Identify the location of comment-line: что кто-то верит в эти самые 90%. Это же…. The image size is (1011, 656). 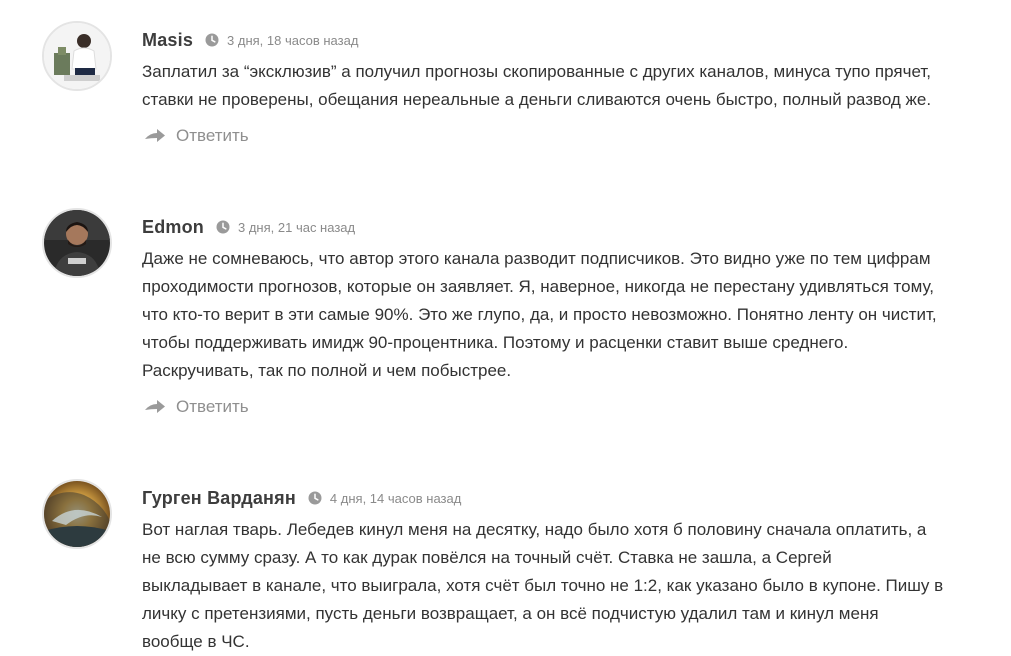
(539, 314).